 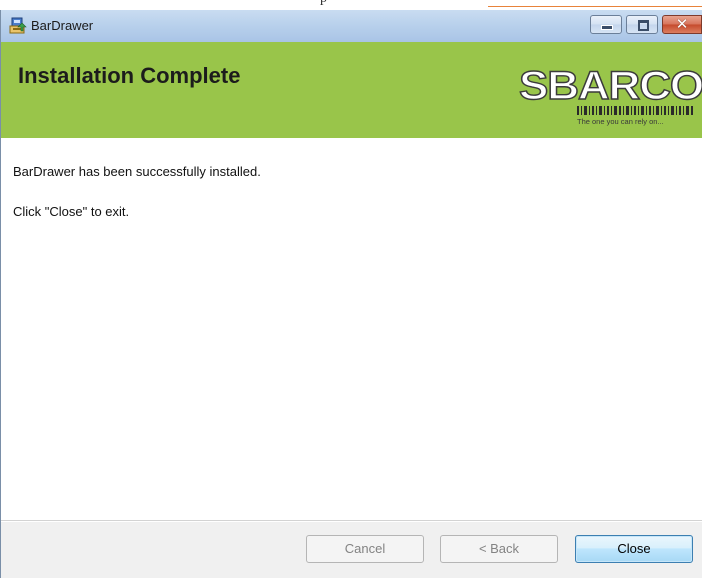 I want to click on button-area-separator, so click(x=351, y=521).